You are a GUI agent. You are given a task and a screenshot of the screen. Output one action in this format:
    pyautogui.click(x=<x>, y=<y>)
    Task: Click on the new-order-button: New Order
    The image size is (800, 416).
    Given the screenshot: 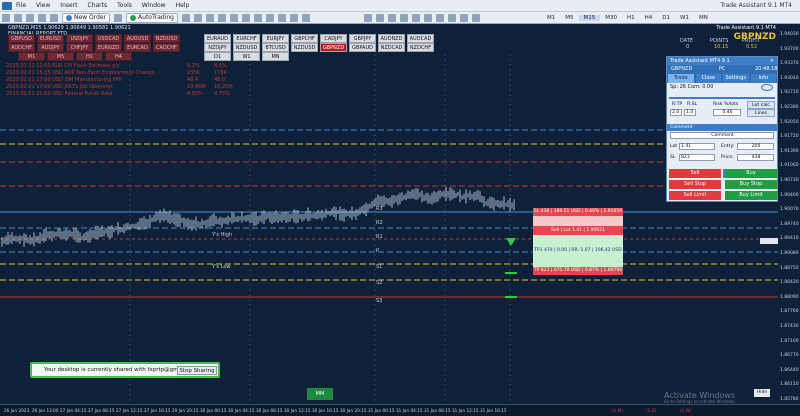 What is the action you would take?
    pyautogui.click(x=86, y=17)
    